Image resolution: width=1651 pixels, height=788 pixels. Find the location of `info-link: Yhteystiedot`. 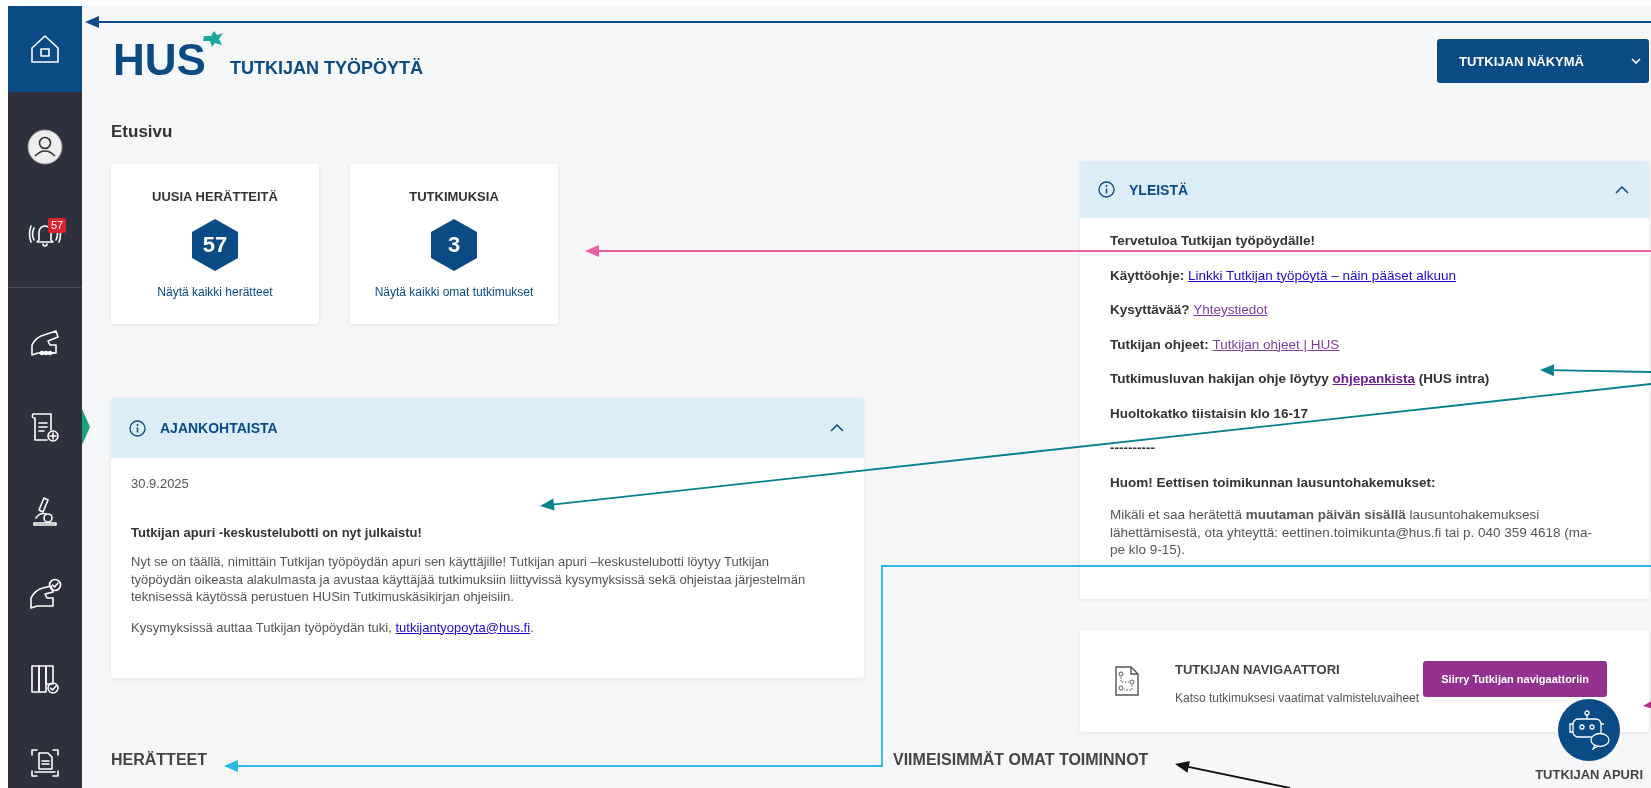

info-link: Yhteystiedot is located at coordinates (1230, 309).